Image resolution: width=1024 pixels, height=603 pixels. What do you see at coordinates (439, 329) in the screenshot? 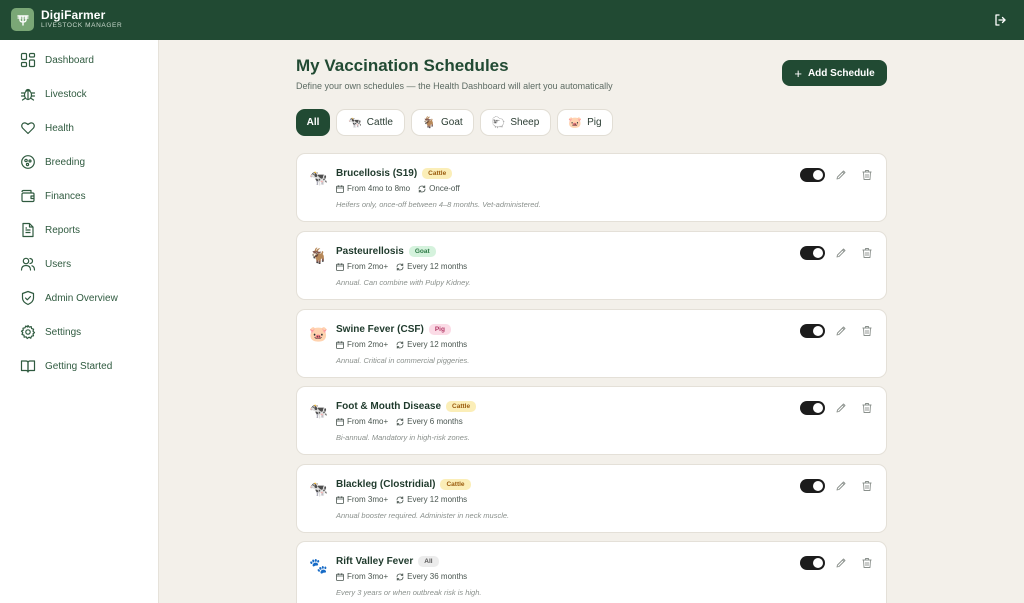
I see `species-badge: Pig` at bounding box center [439, 329].